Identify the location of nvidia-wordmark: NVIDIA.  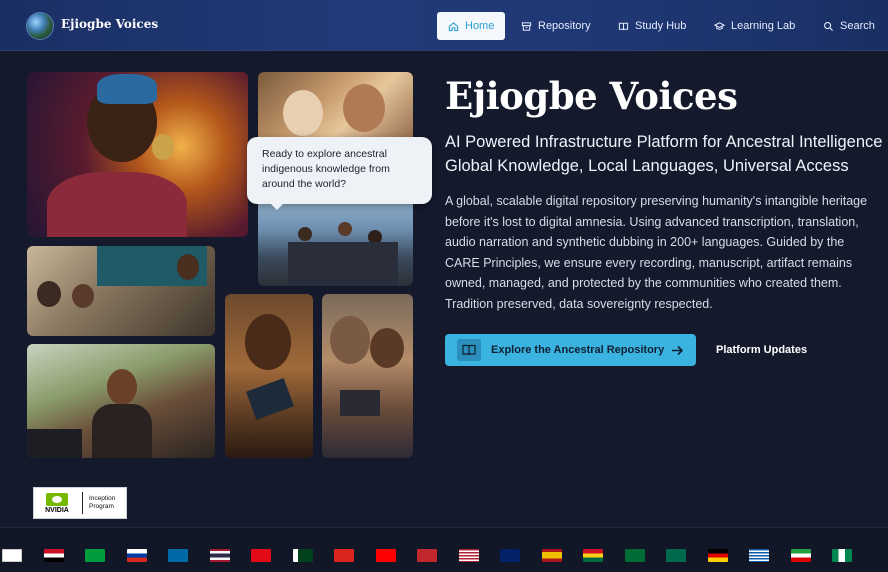
(57, 510).